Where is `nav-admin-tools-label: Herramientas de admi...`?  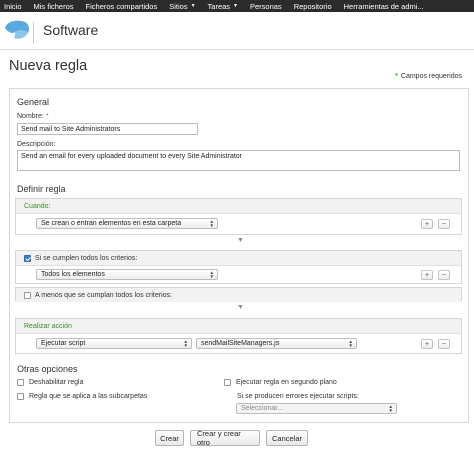 nav-admin-tools-label: Herramientas de admi... is located at coordinates (383, 6).